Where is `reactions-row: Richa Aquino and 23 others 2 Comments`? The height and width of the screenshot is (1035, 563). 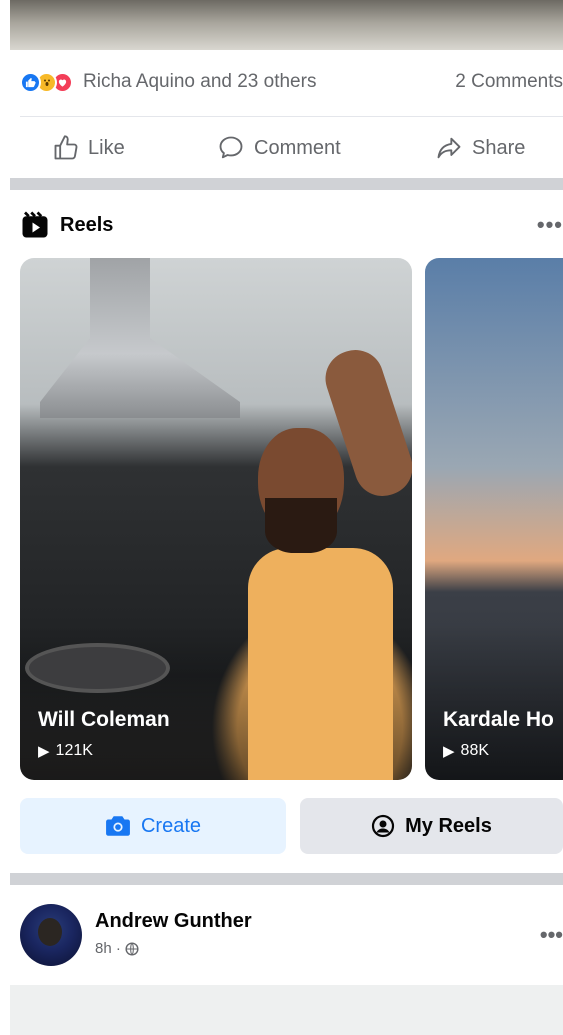 reactions-row: Richa Aquino and 23 others 2 Comments is located at coordinates (291, 82).